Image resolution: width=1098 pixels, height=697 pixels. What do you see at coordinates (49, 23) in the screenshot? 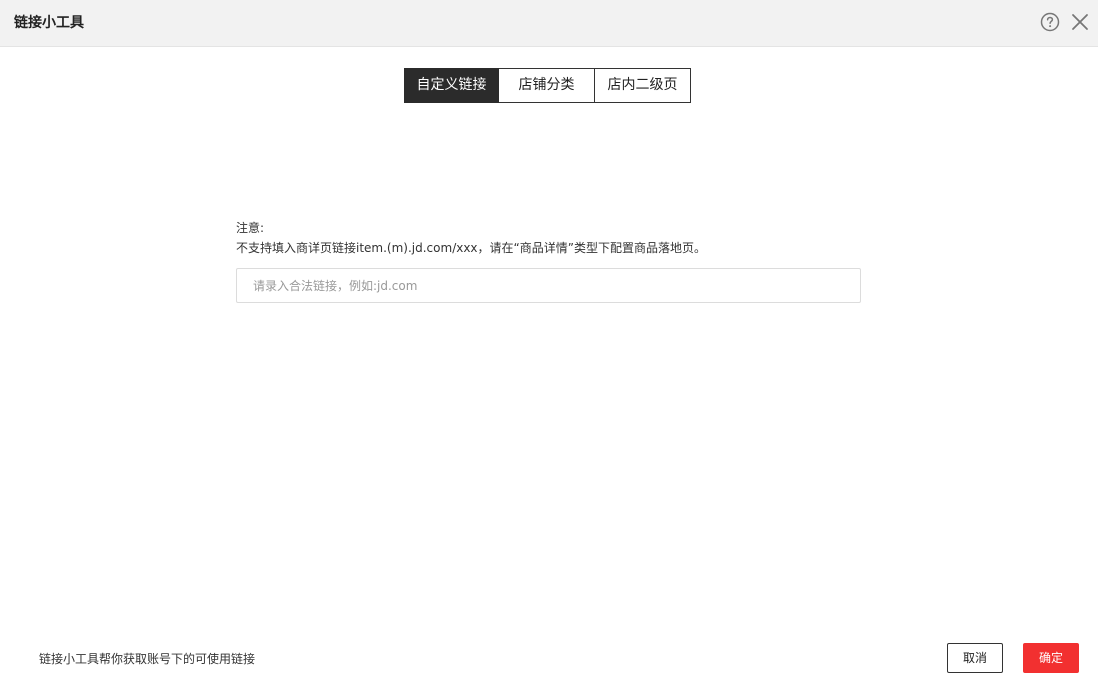
I see `dialog-title: 链接小工具` at bounding box center [49, 23].